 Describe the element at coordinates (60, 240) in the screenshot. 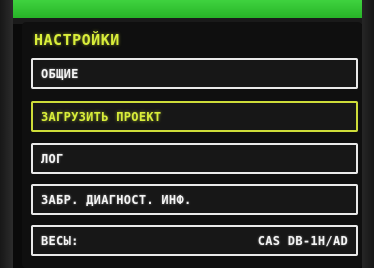

I see `menu-item-label: ВЕСЫ:` at that location.